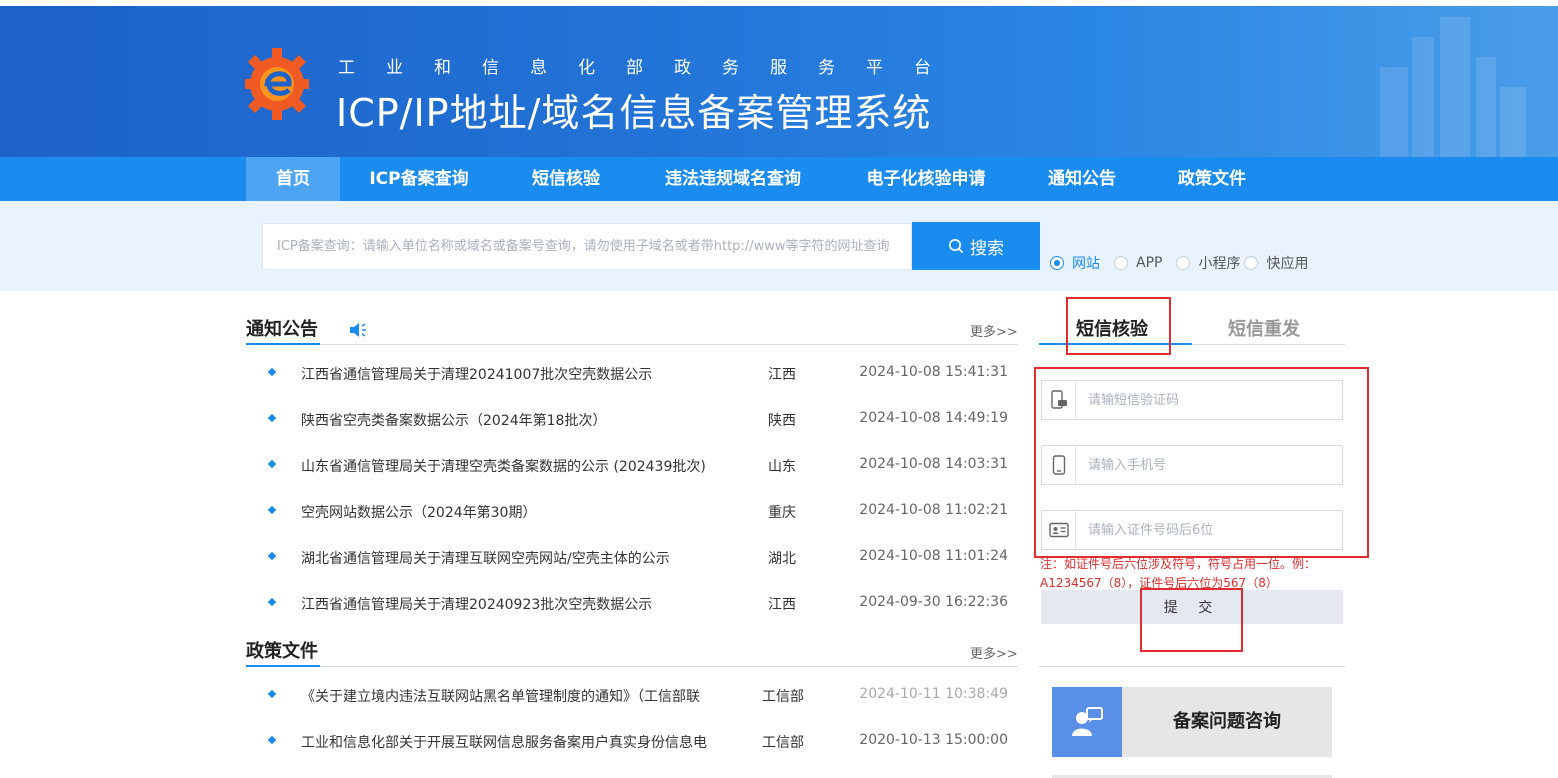  Describe the element at coordinates (933, 510) in the screenshot. I see `notice-date: 2024-10-08 11:02:21` at that location.